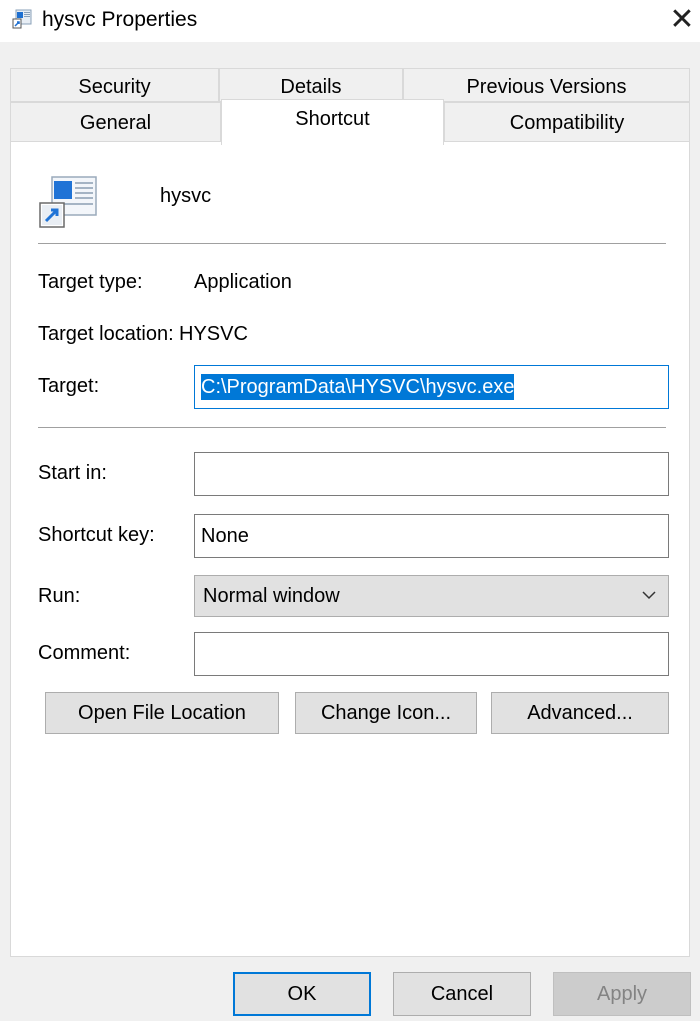 The image size is (700, 1021). What do you see at coordinates (649, 595) in the screenshot?
I see `chevron-down-icon` at bounding box center [649, 595].